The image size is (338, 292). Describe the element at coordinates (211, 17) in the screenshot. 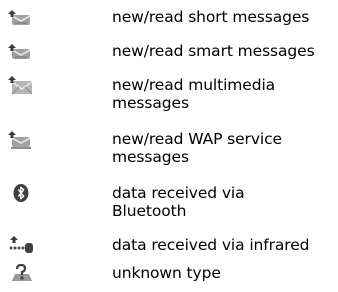

I see `legend-item-label: new/read short messages` at that location.